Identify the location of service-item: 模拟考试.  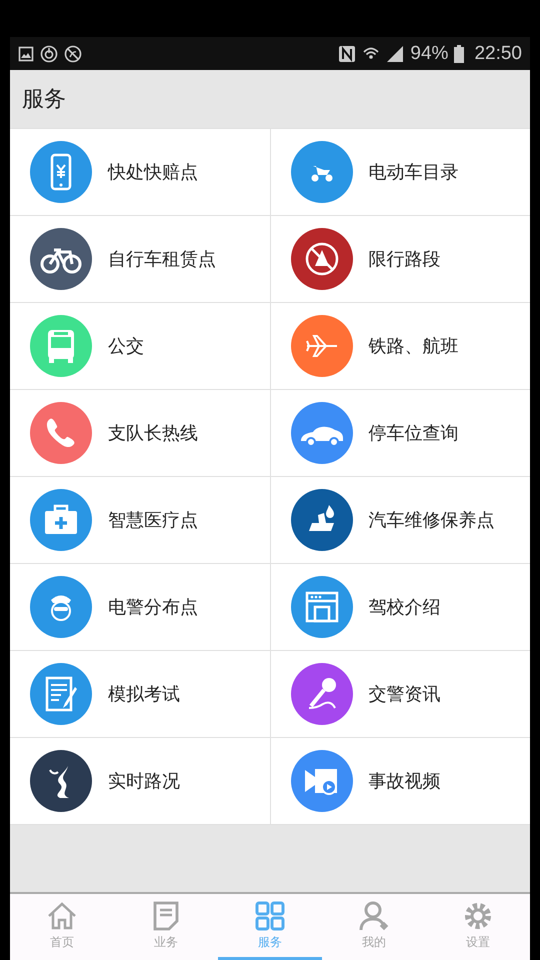
(140, 694).